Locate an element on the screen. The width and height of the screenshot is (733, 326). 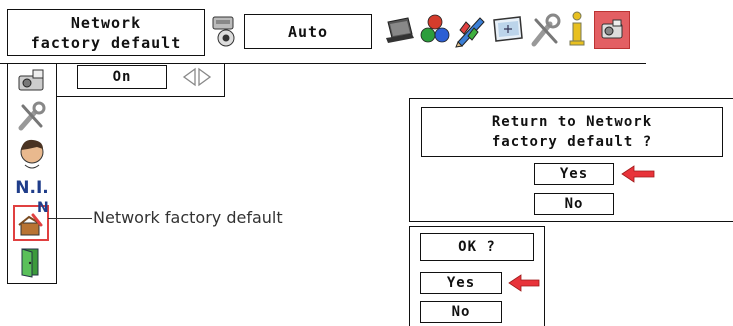
return-pointer-arrow-icon is located at coordinates (638, 174).